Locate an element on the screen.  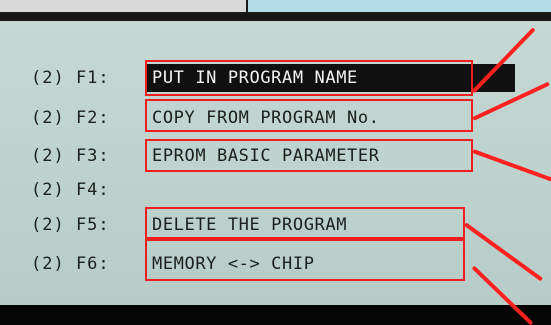
function-key-label: (2) F1: is located at coordinates (70, 78).